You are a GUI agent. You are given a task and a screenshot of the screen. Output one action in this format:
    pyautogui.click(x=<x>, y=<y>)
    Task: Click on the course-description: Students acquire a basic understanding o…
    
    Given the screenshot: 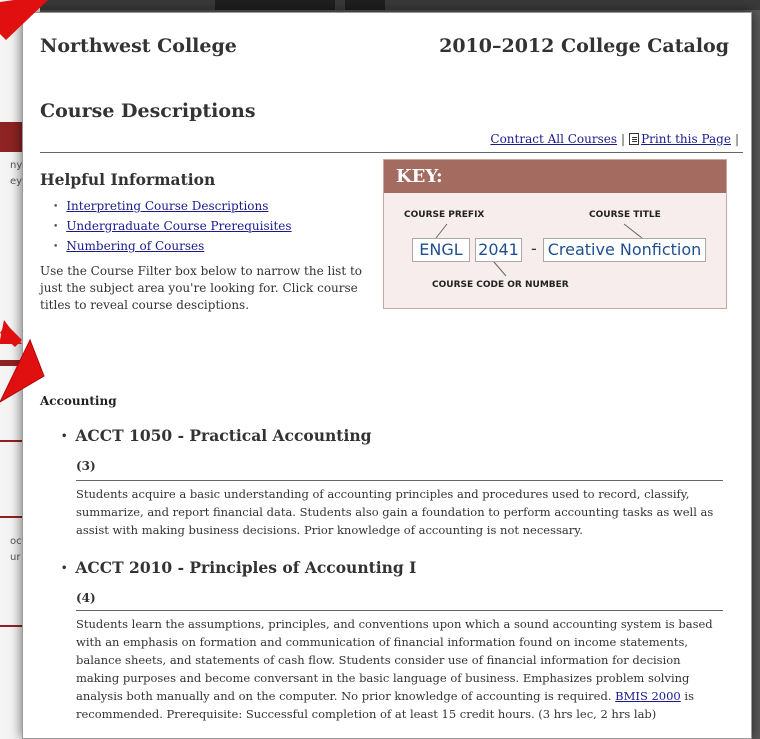 What is the action you would take?
    pyautogui.click(x=395, y=512)
    